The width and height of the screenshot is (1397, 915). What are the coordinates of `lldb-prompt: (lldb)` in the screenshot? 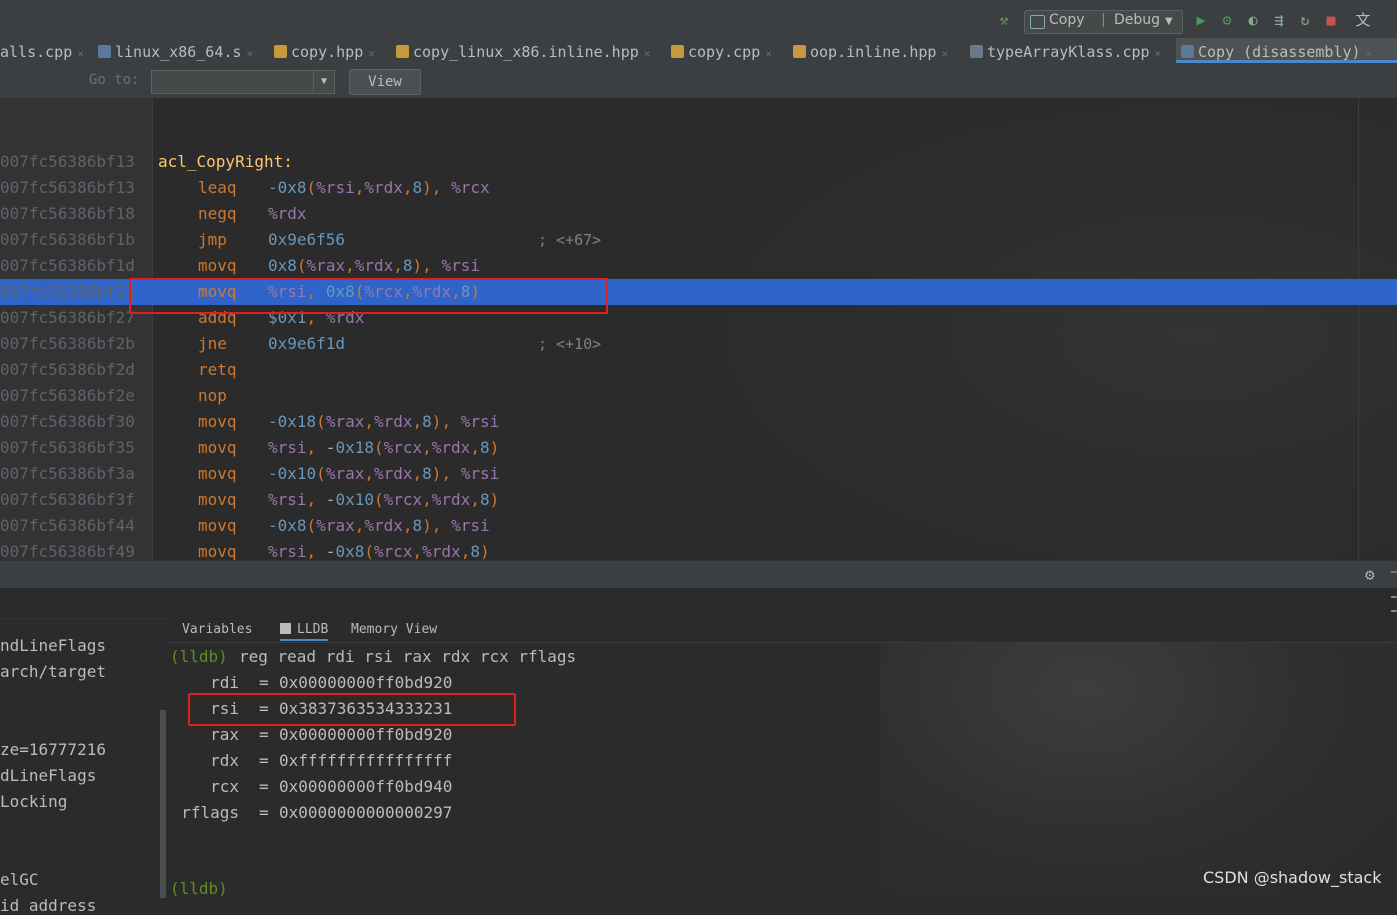 It's located at (199, 656).